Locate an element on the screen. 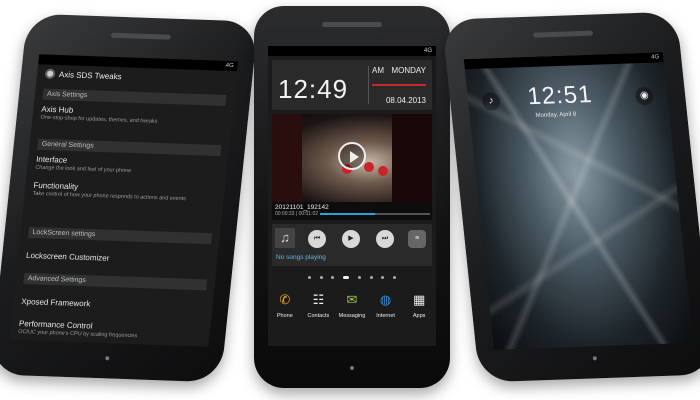  settings-sublabel: Change the look and feel of your phone is located at coordinates (83, 169).